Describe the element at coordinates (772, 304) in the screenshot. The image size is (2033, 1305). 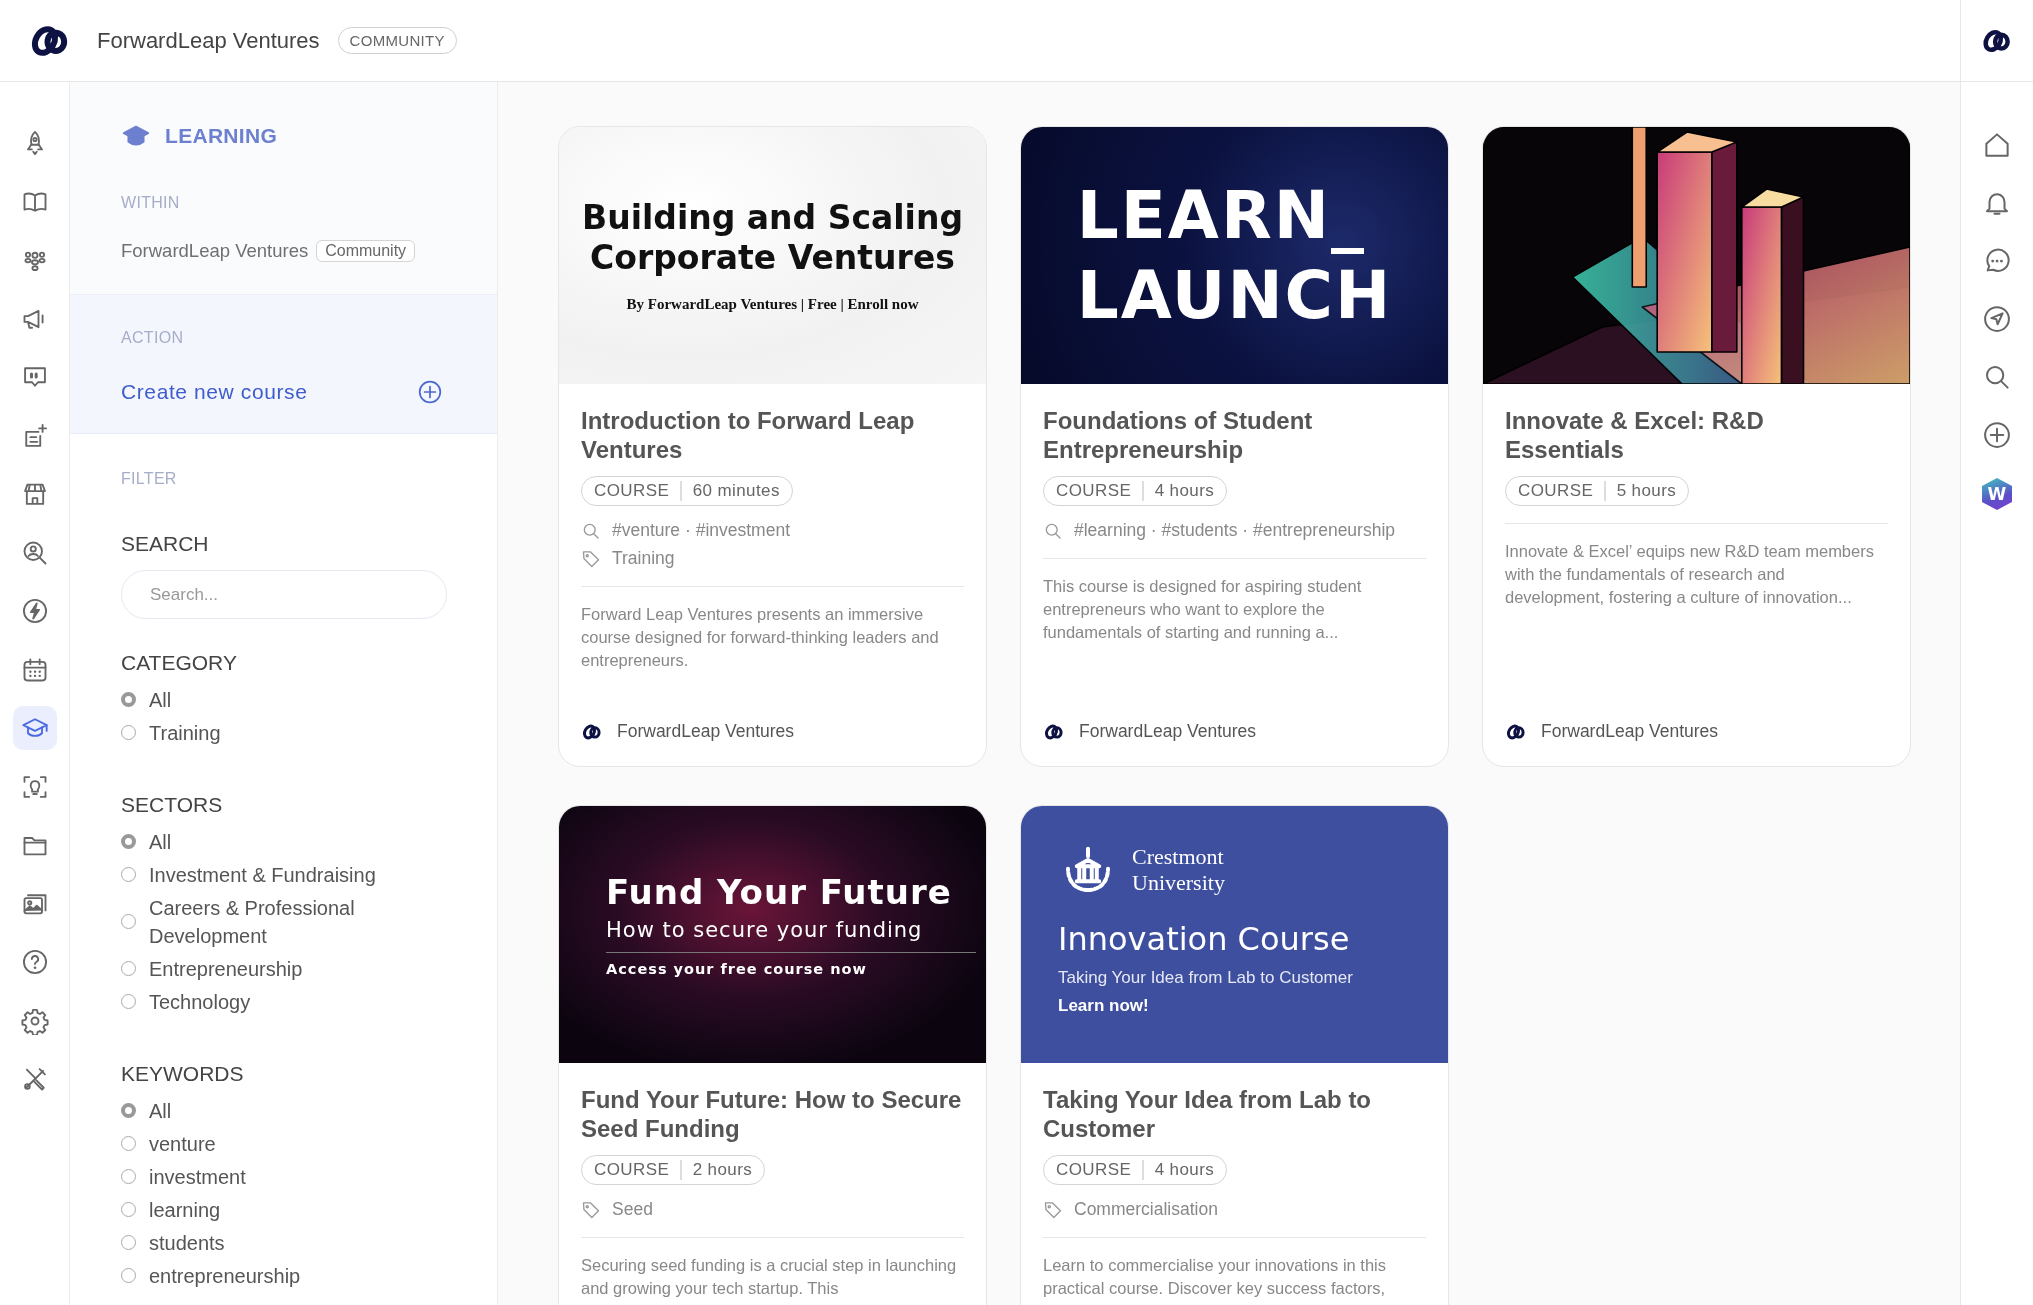
I see `cover-byline: By ForwardLeap Ventures | Free | Enroll now` at that location.